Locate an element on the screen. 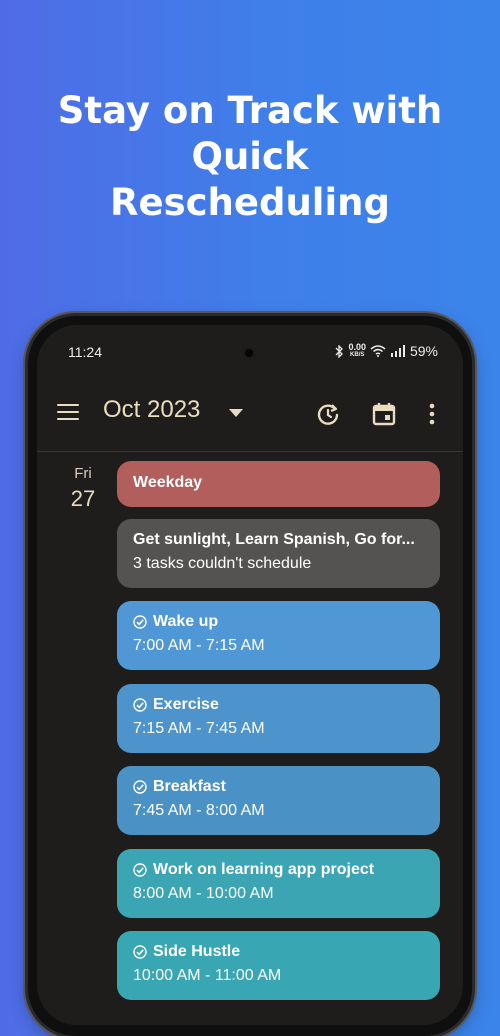  battery-level: 59% is located at coordinates (423, 351).